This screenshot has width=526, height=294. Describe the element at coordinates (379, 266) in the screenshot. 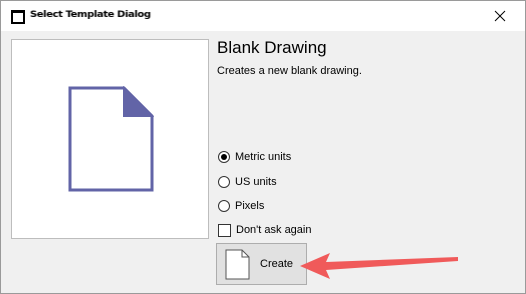

I see `annotation-arrow-icon` at that location.